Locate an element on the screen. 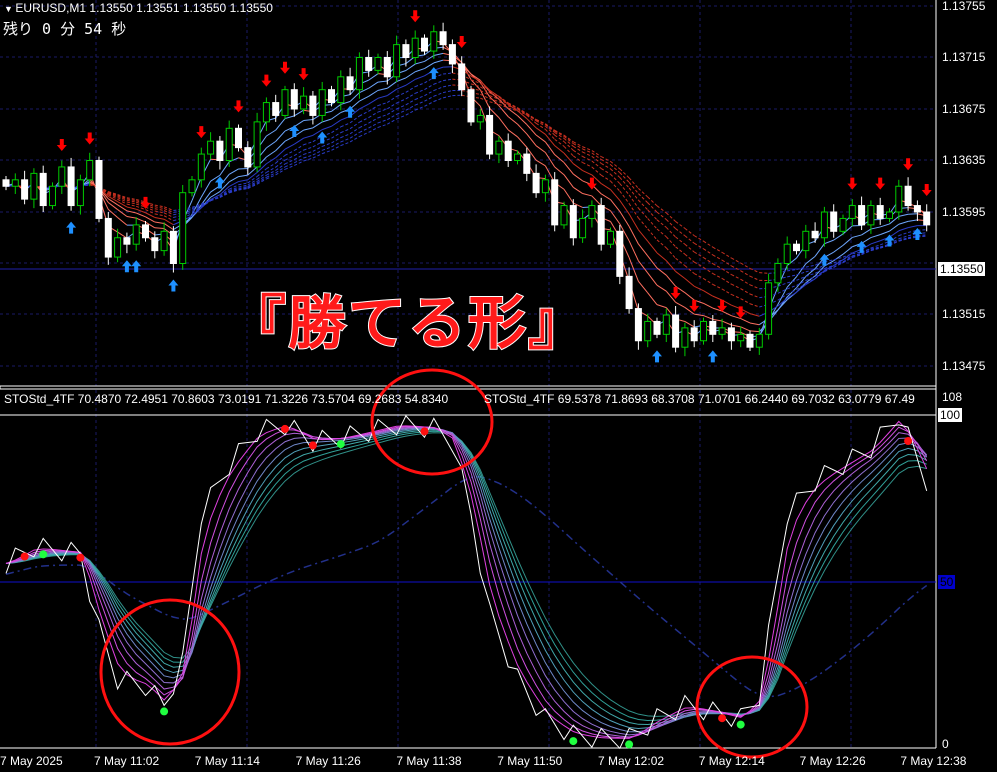 The image size is (997, 772). time-tick: 7 May 12:26 is located at coordinates (832, 761).